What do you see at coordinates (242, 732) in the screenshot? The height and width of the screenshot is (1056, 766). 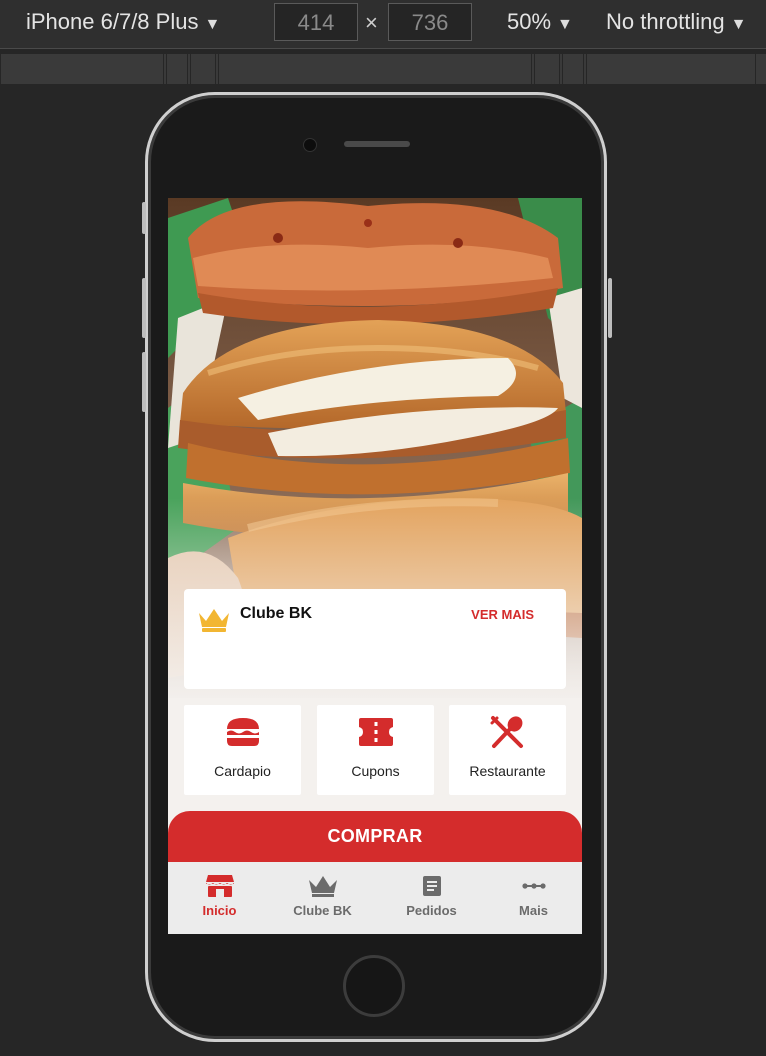 I see `burger-icon` at bounding box center [242, 732].